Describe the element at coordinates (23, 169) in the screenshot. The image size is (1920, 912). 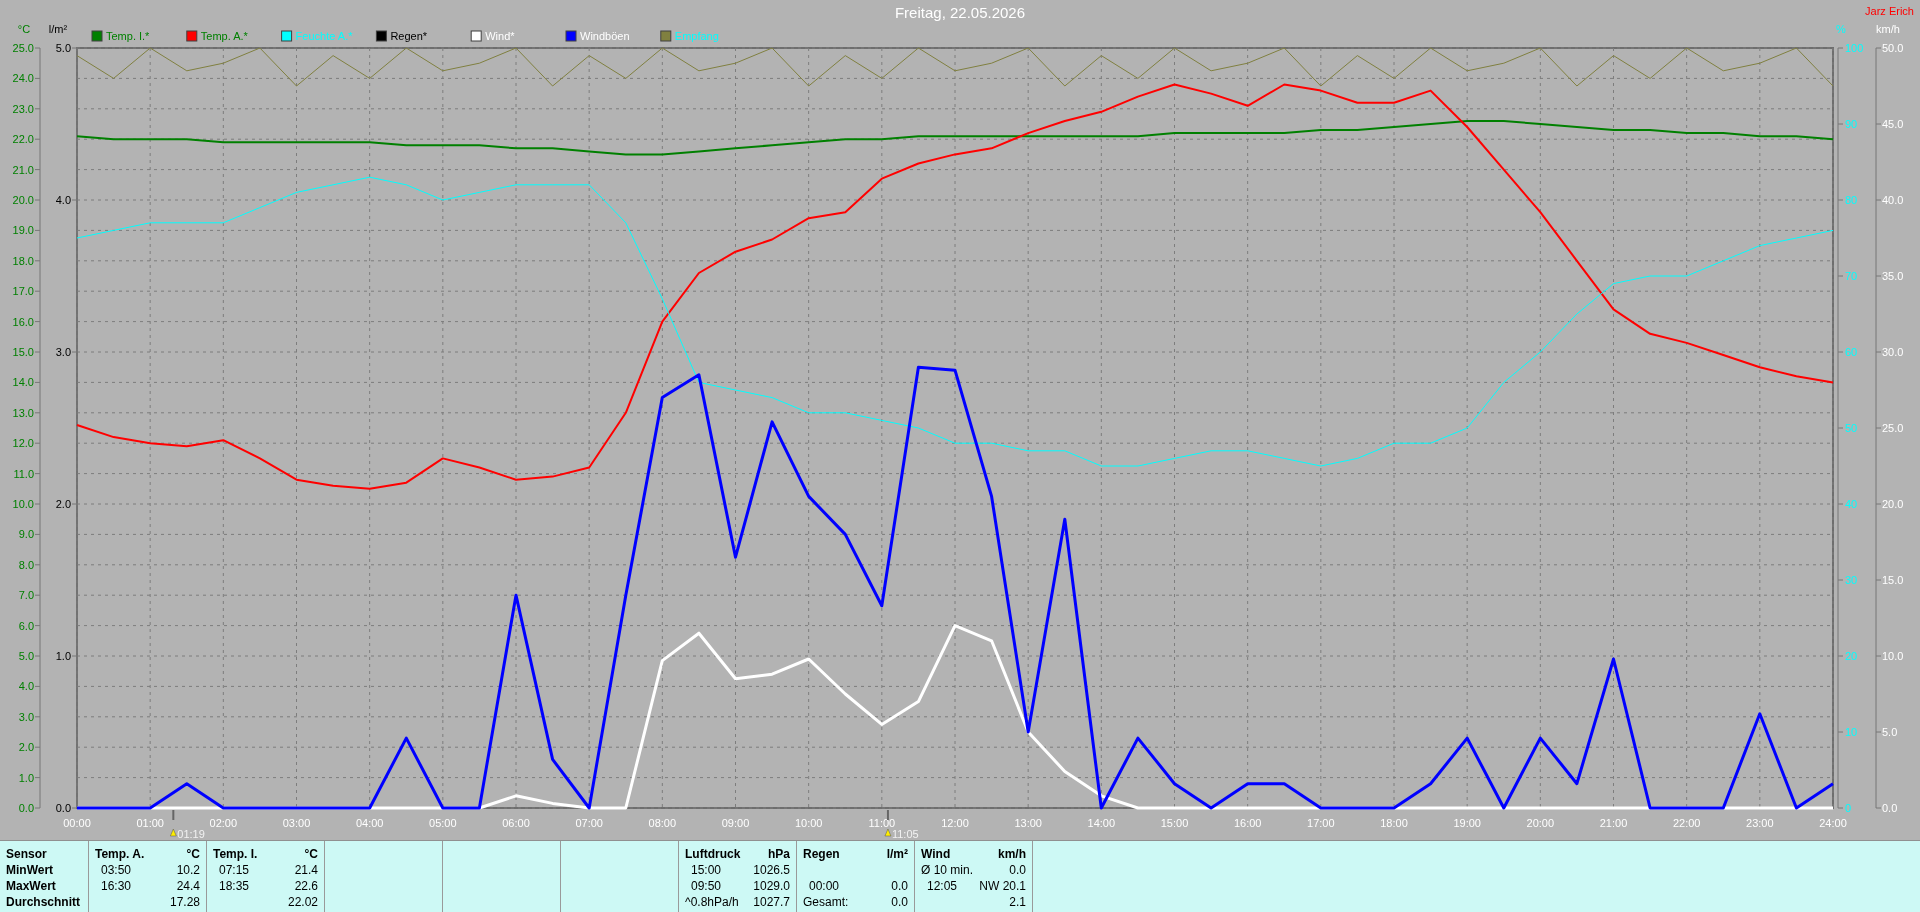
I see `axis-tick-label: 21.0` at that location.